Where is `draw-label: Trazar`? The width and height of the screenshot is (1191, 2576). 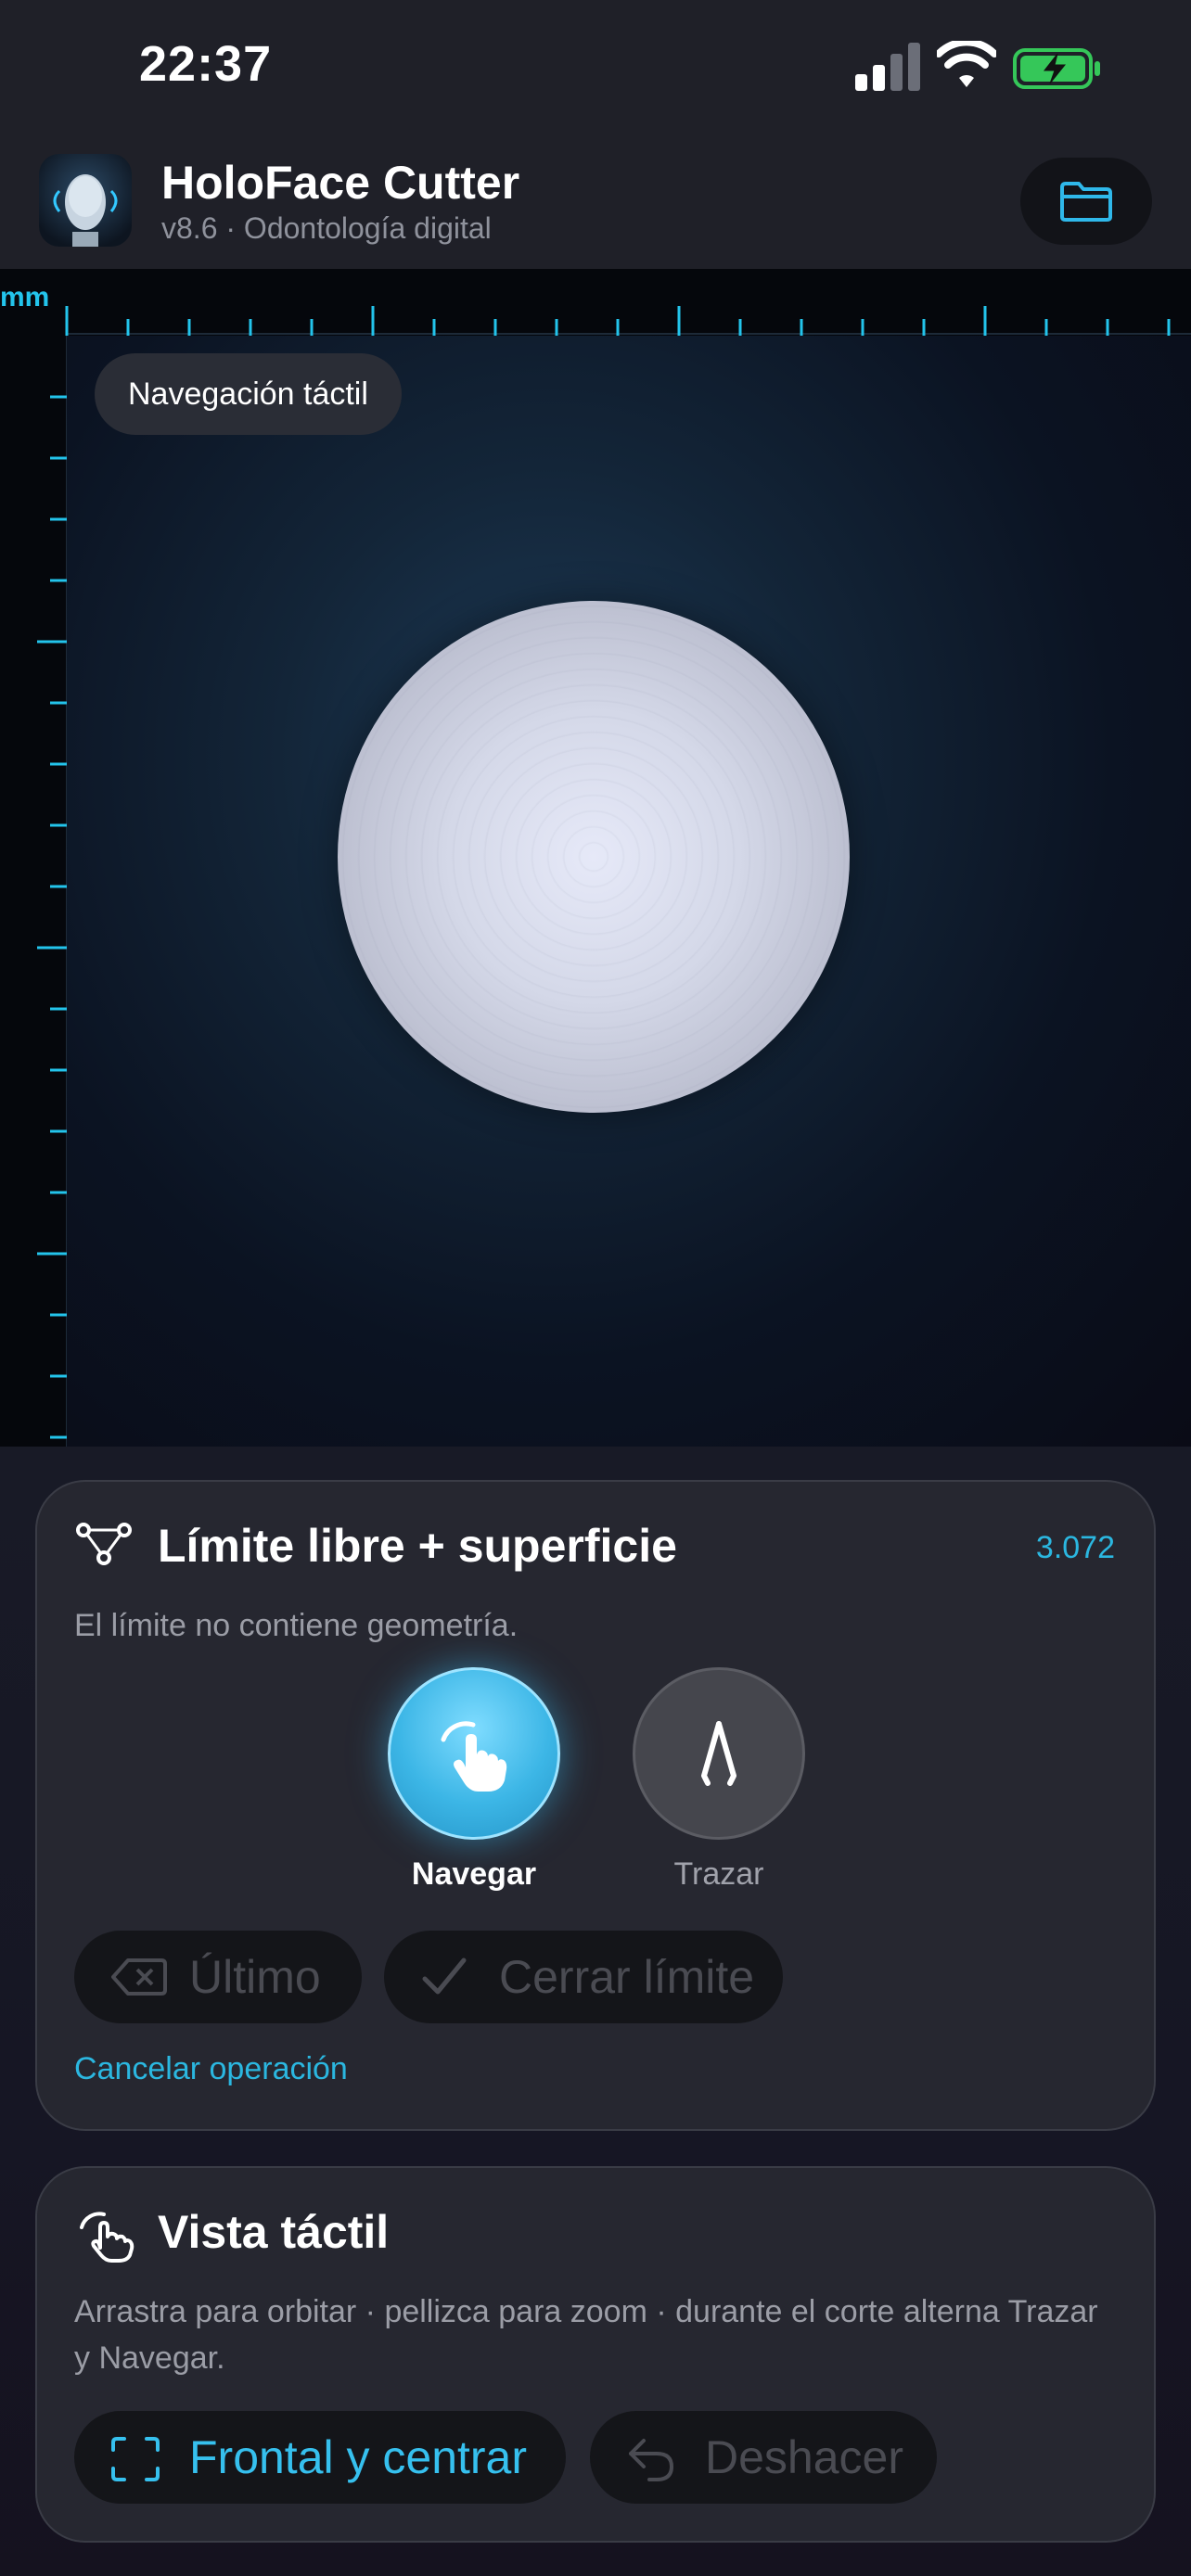 draw-label: Trazar is located at coordinates (718, 1874).